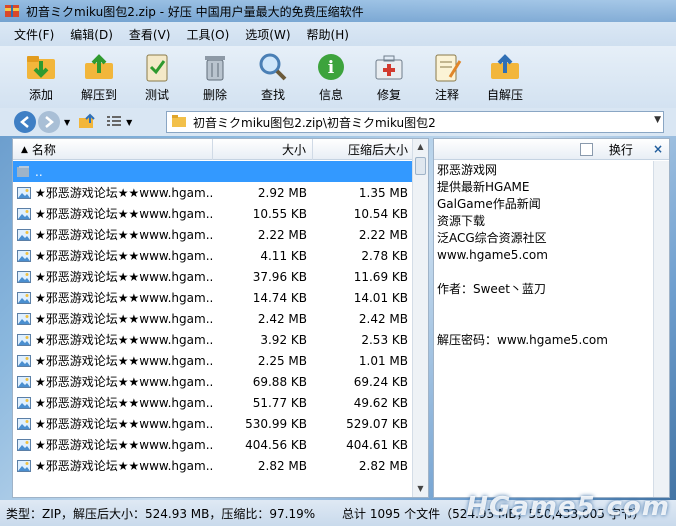 The height and width of the screenshot is (526, 676). I want to click on scroll-thumb, so click(420, 166).